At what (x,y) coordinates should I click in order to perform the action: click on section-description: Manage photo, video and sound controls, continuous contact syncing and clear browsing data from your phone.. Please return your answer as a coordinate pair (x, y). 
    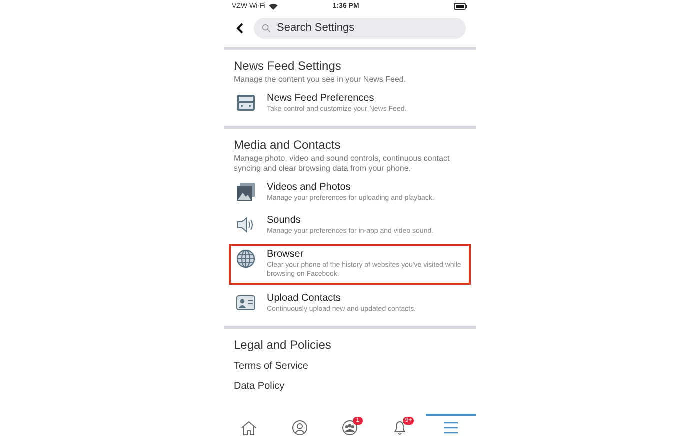
    Looking at the image, I should click on (342, 164).